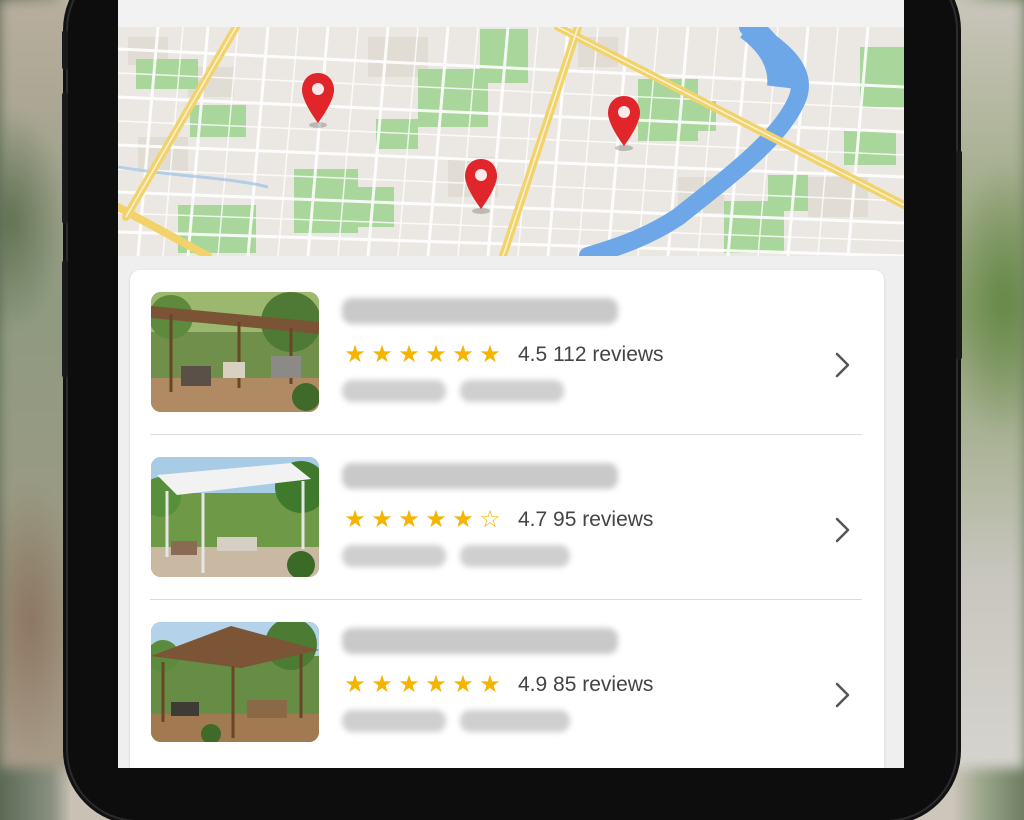 This screenshot has width=1024, height=820. What do you see at coordinates (984, 384) in the screenshot?
I see `background-right` at bounding box center [984, 384].